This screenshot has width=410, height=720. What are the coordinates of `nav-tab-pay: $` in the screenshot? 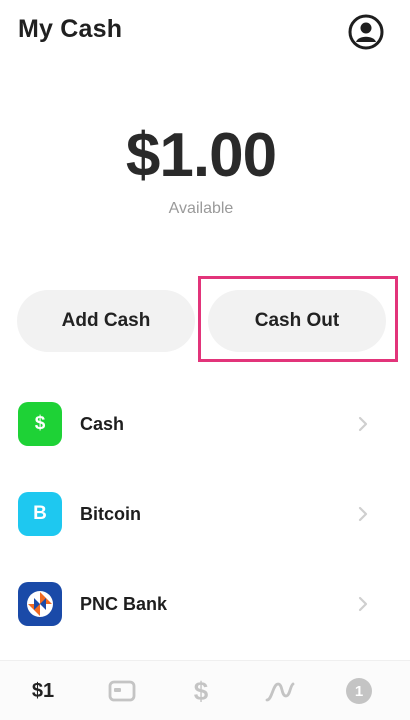 It's located at (201, 690).